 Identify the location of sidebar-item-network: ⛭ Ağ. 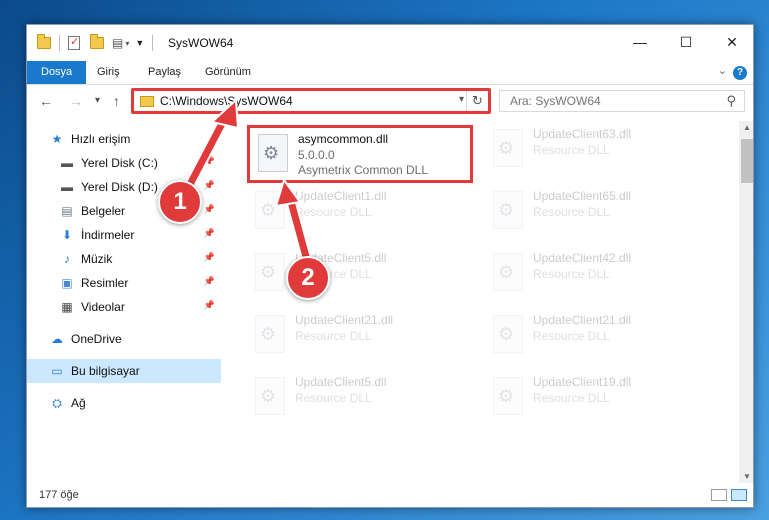
(124, 403).